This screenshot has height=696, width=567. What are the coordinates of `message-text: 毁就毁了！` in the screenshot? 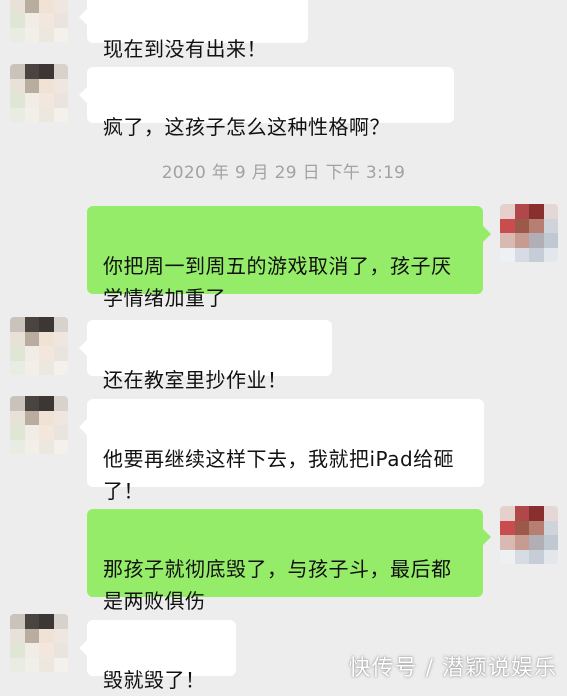 It's located at (154, 680).